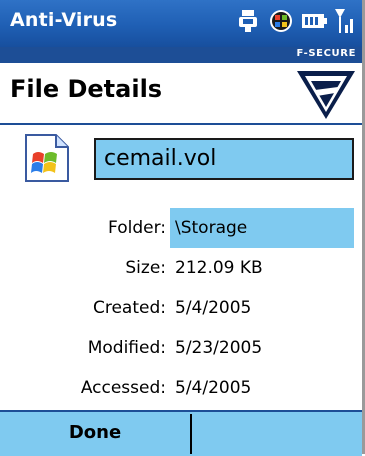 Image resolution: width=365 pixels, height=456 pixels. Describe the element at coordinates (181, 94) in the screenshot. I see `page-header: File Details` at that location.